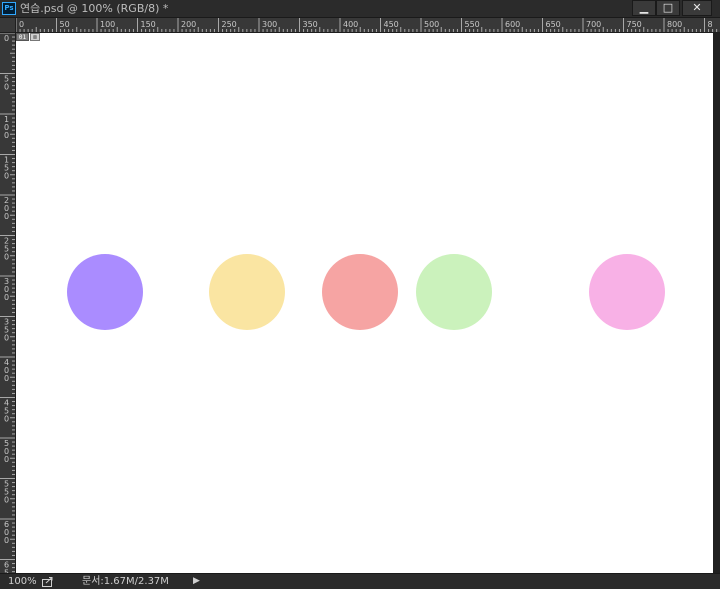 The width and height of the screenshot is (720, 589). I want to click on ruler-h-label: 700, so click(593, 24).